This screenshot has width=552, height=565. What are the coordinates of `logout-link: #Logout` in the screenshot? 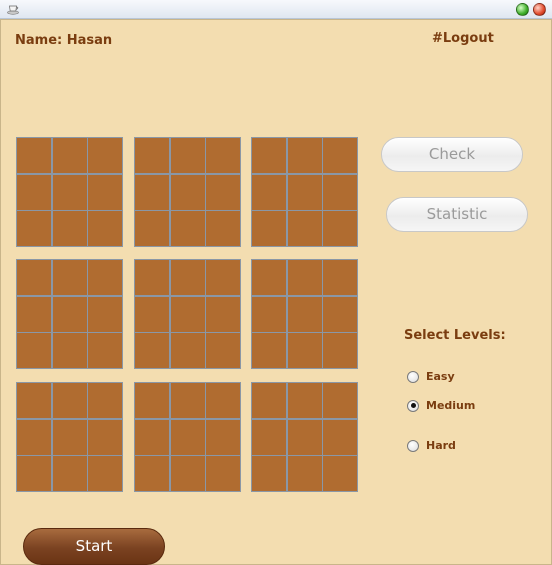 It's located at (463, 38).